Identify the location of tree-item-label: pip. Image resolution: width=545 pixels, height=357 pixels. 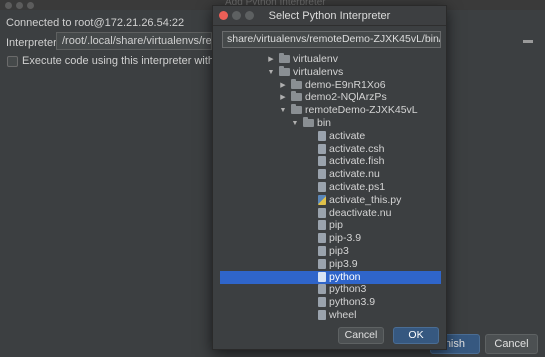
(336, 225).